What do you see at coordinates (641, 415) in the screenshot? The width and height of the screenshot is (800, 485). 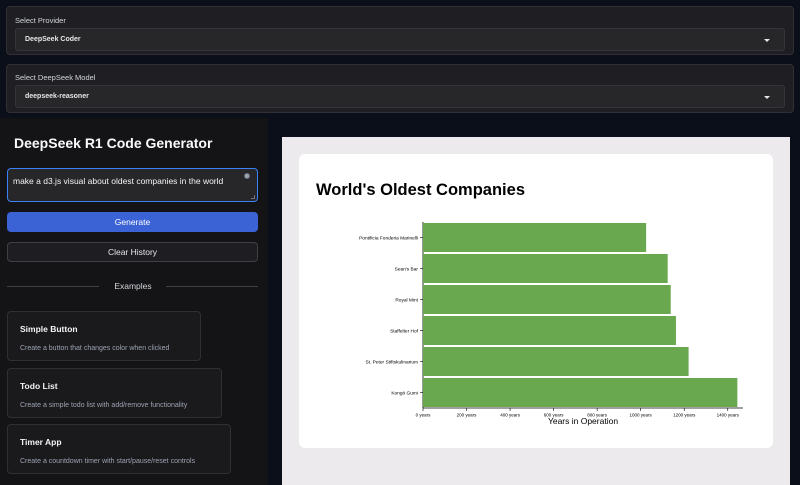 I see `x-tick-label: 1000 years` at bounding box center [641, 415].